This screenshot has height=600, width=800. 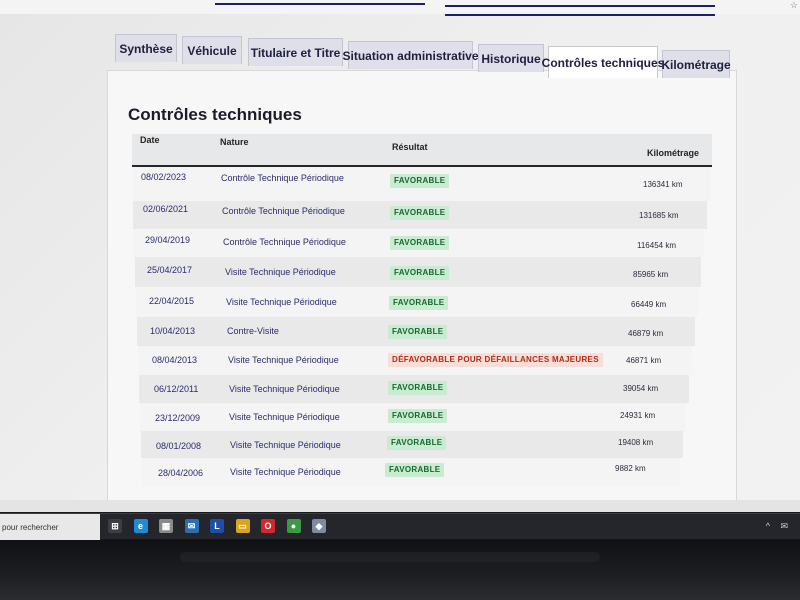 What do you see at coordinates (212, 50) in the screenshot?
I see `tab-vehicule: Véhicule` at bounding box center [212, 50].